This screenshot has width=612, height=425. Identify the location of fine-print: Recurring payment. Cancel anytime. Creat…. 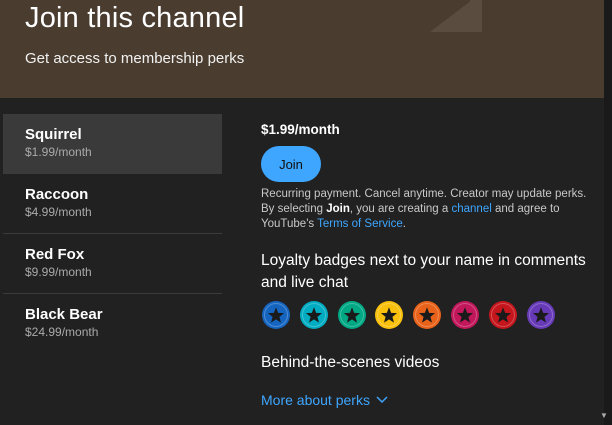
(426, 209).